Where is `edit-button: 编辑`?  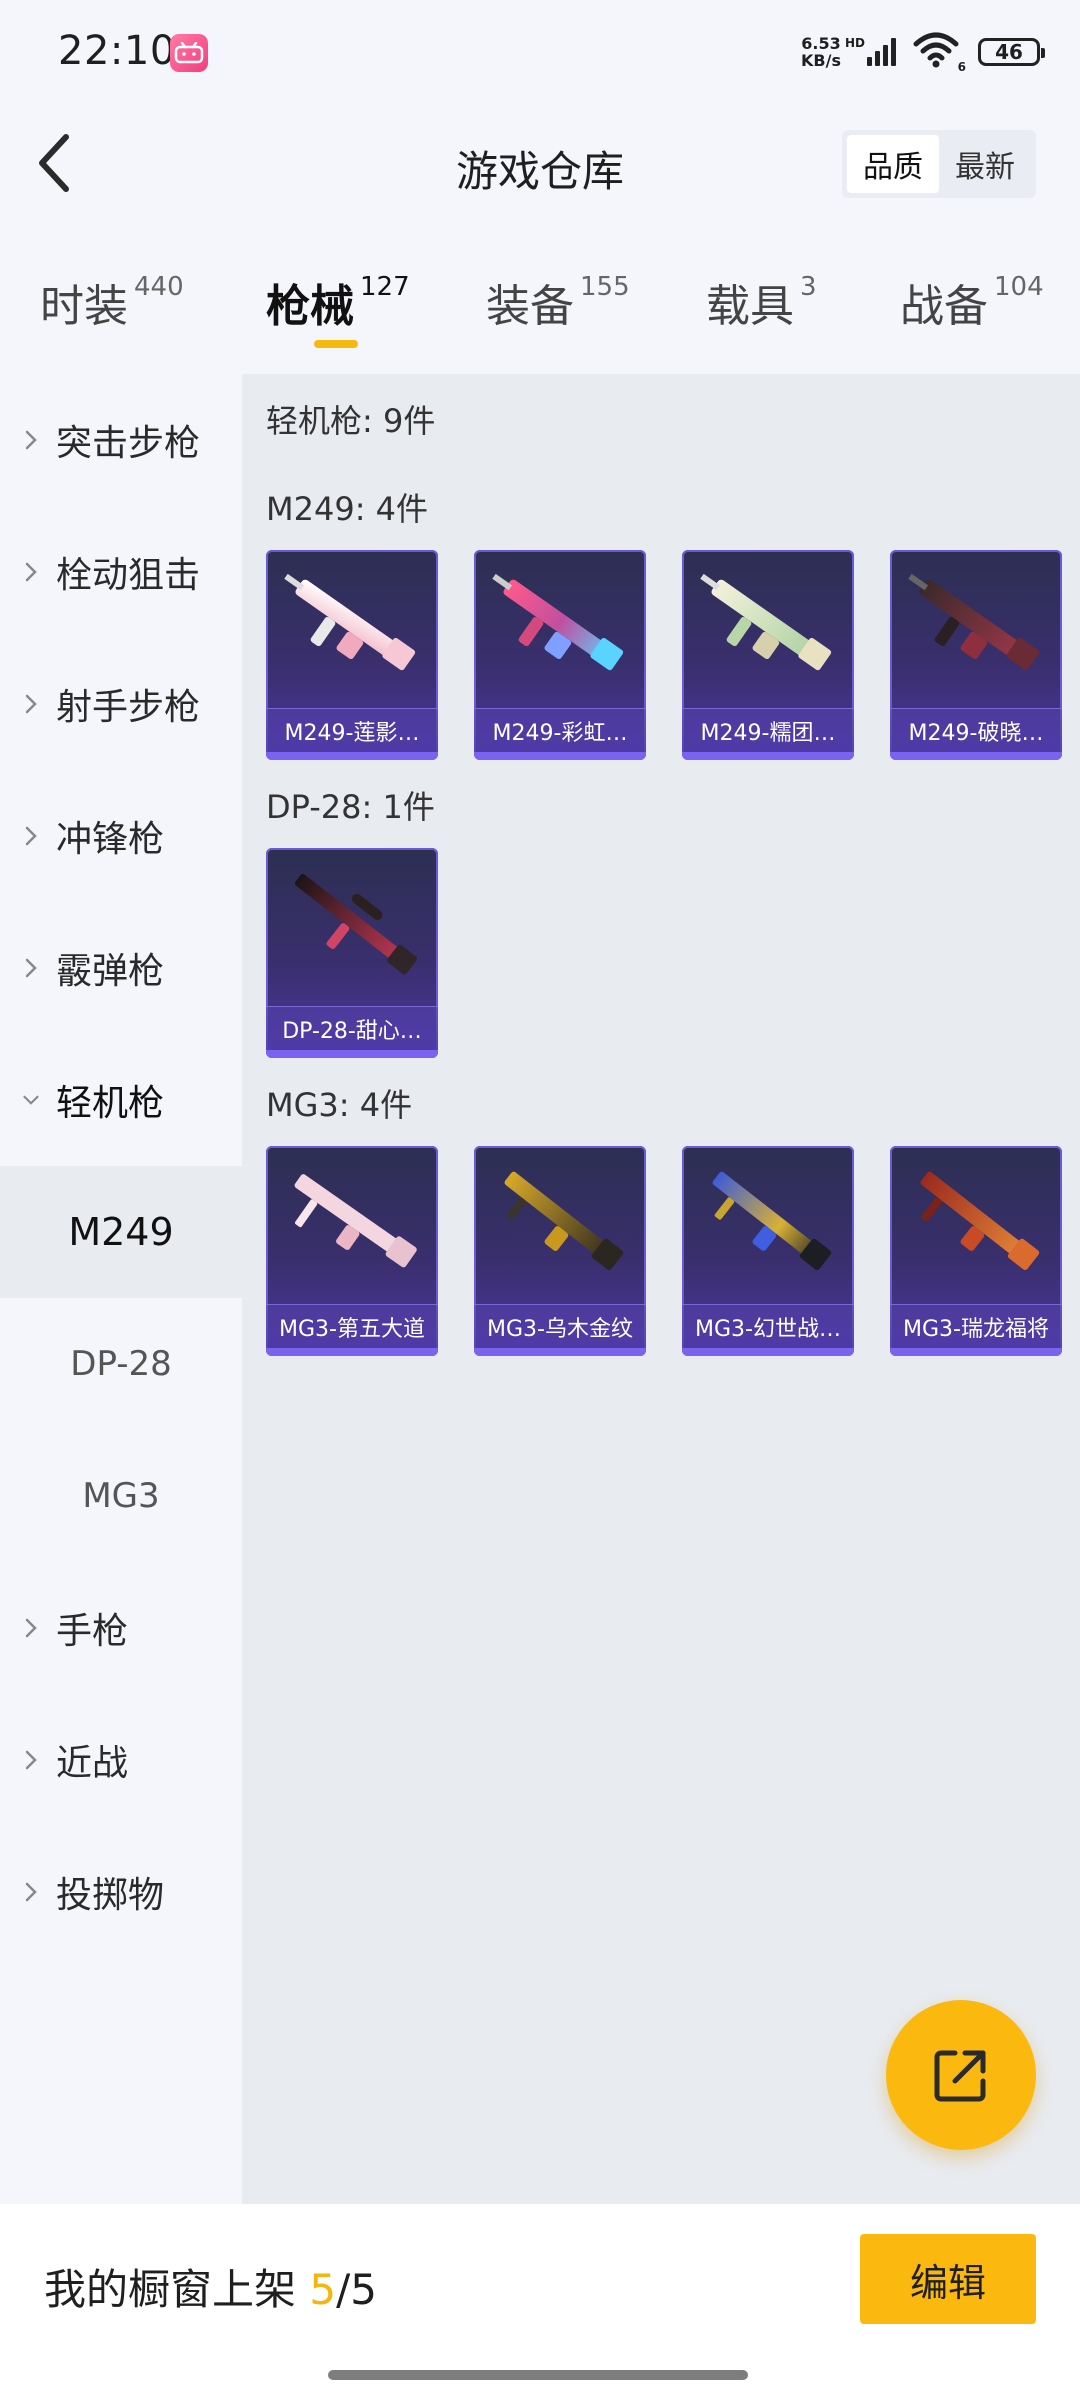 edit-button: 编辑 is located at coordinates (948, 2279).